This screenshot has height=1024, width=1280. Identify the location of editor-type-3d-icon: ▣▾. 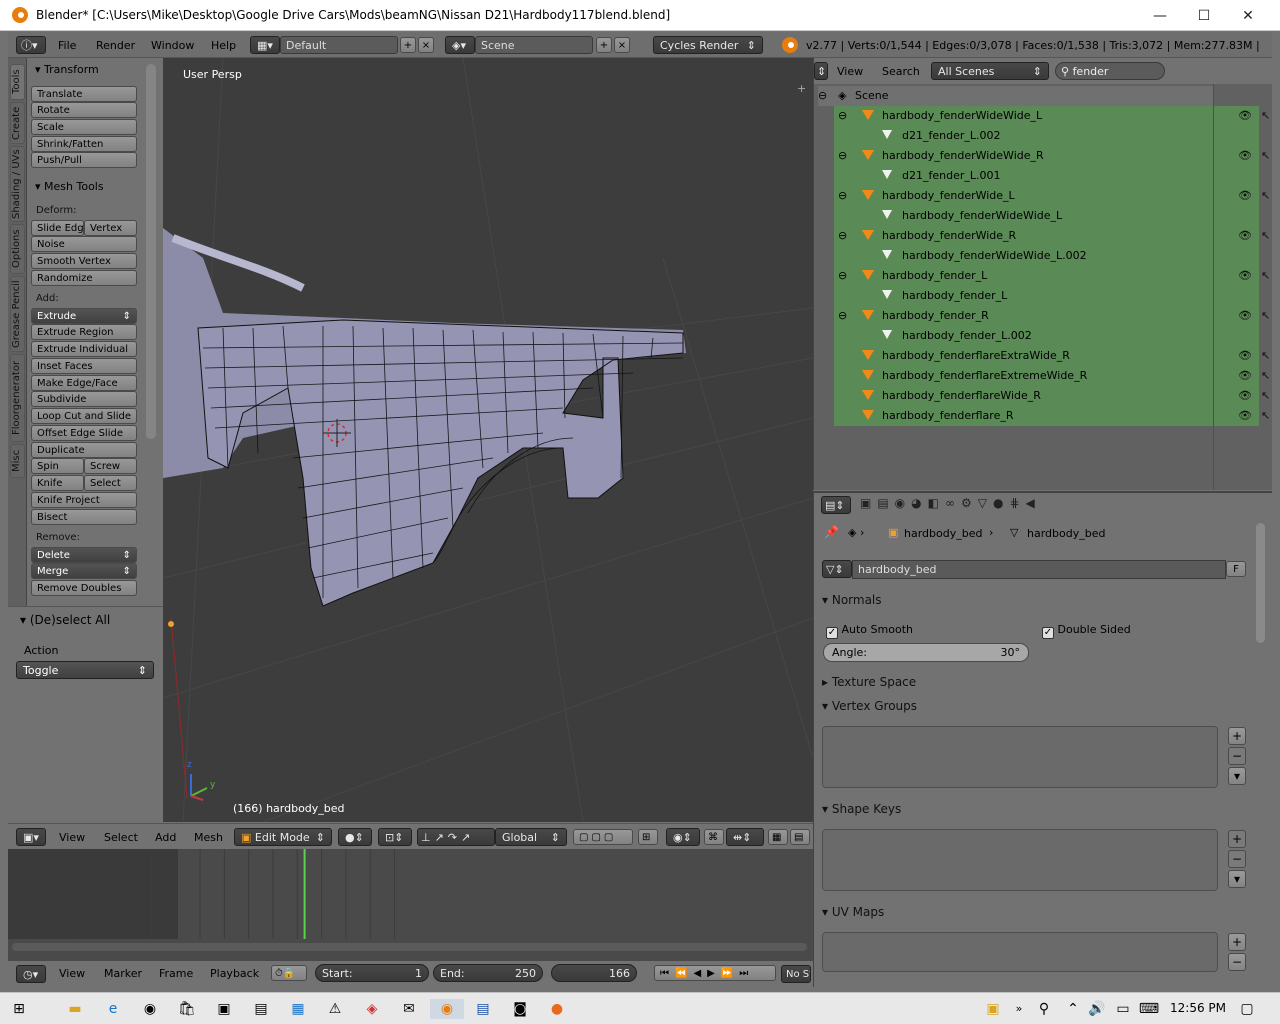
(31, 837).